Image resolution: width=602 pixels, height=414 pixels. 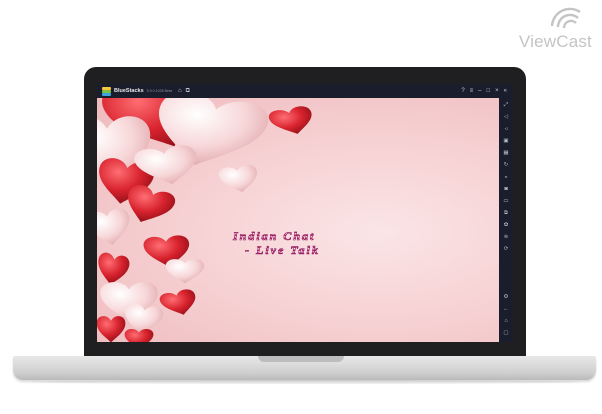 I want to click on bluestacks-sidebar: ⤢ ◁ ◃ ▣ ▦ ↻ ◒ ◙ ▭ ⧉ ✿ ≋ ⟳ ⚙ ← ⌂ ▢, so click(x=506, y=220).